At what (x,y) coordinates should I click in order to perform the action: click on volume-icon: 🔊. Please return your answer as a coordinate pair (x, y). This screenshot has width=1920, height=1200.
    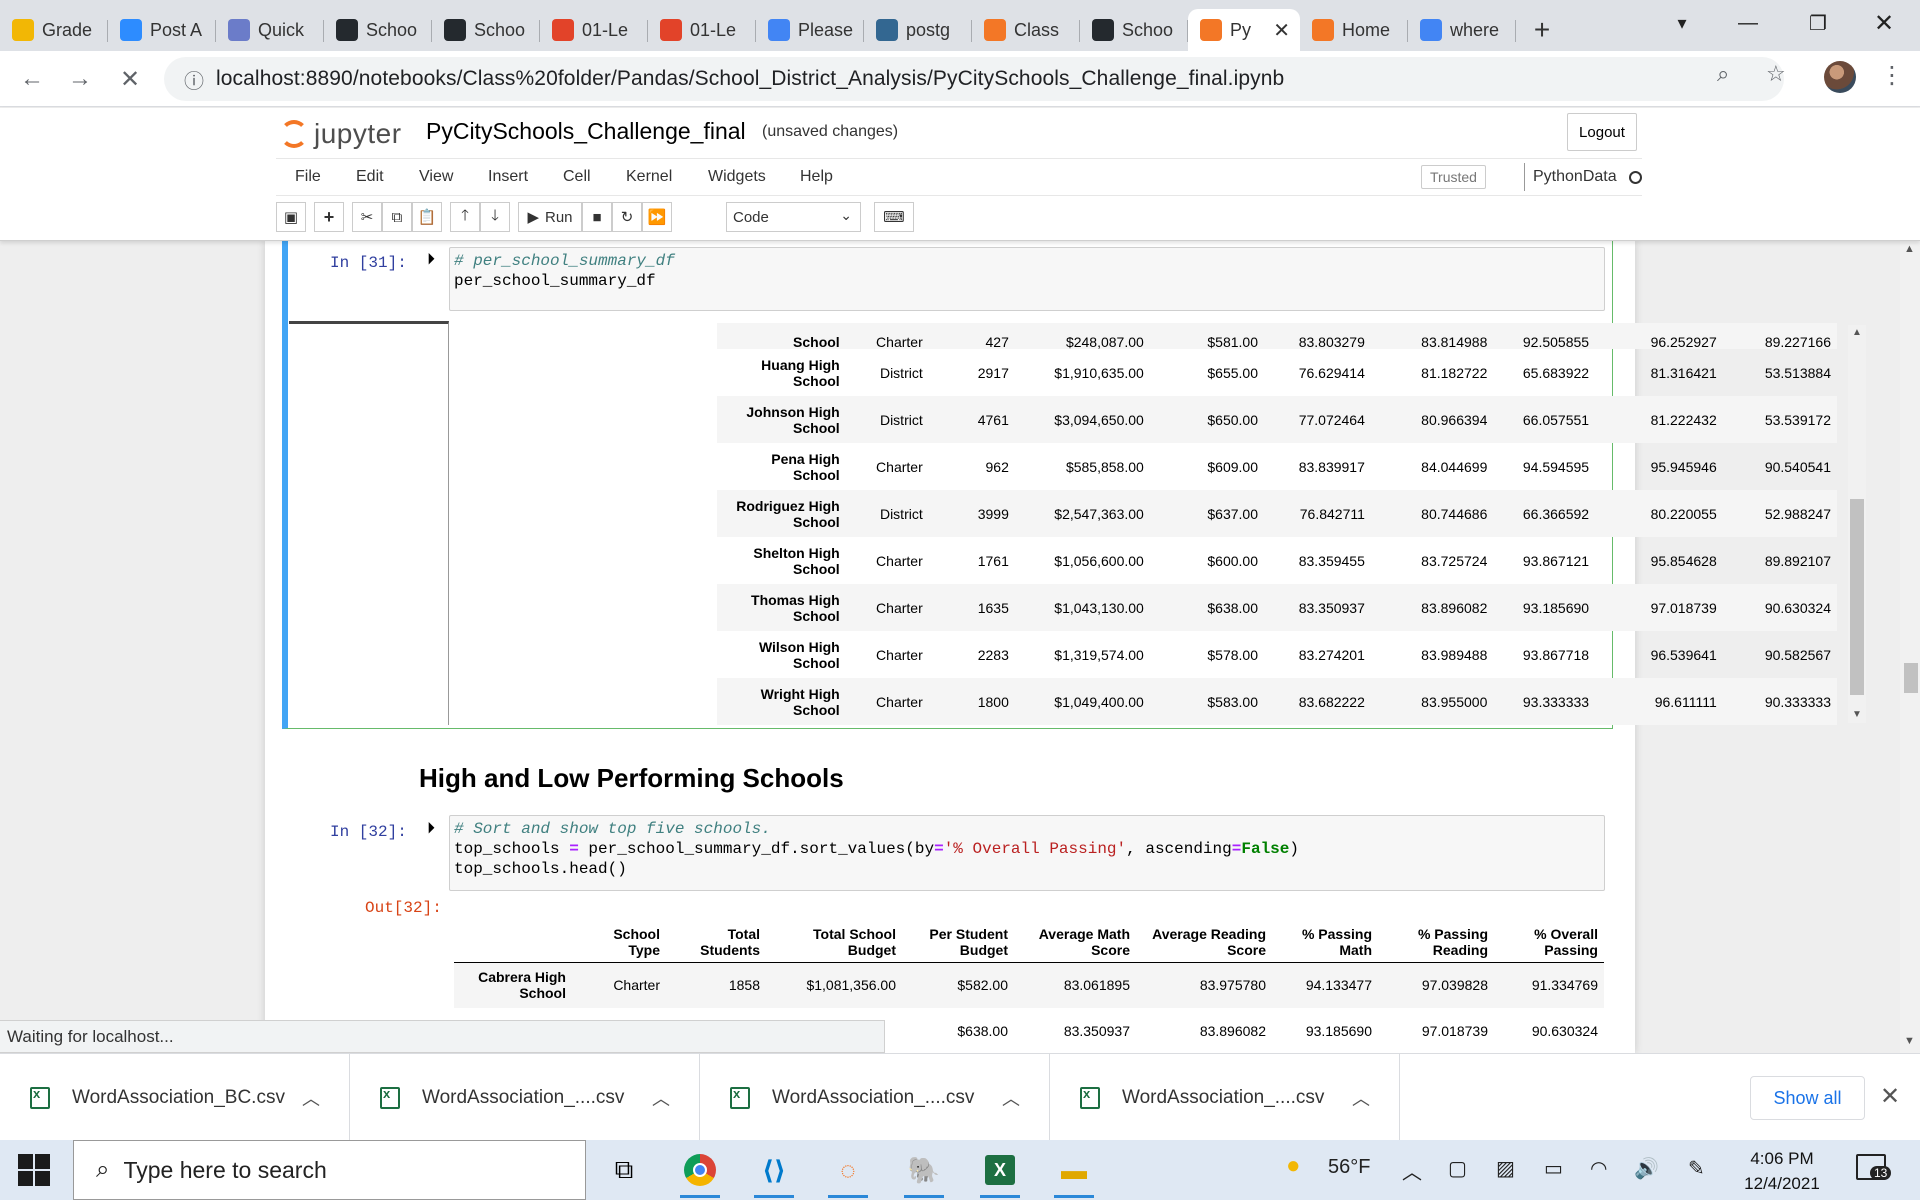
    Looking at the image, I should click on (1646, 1168).